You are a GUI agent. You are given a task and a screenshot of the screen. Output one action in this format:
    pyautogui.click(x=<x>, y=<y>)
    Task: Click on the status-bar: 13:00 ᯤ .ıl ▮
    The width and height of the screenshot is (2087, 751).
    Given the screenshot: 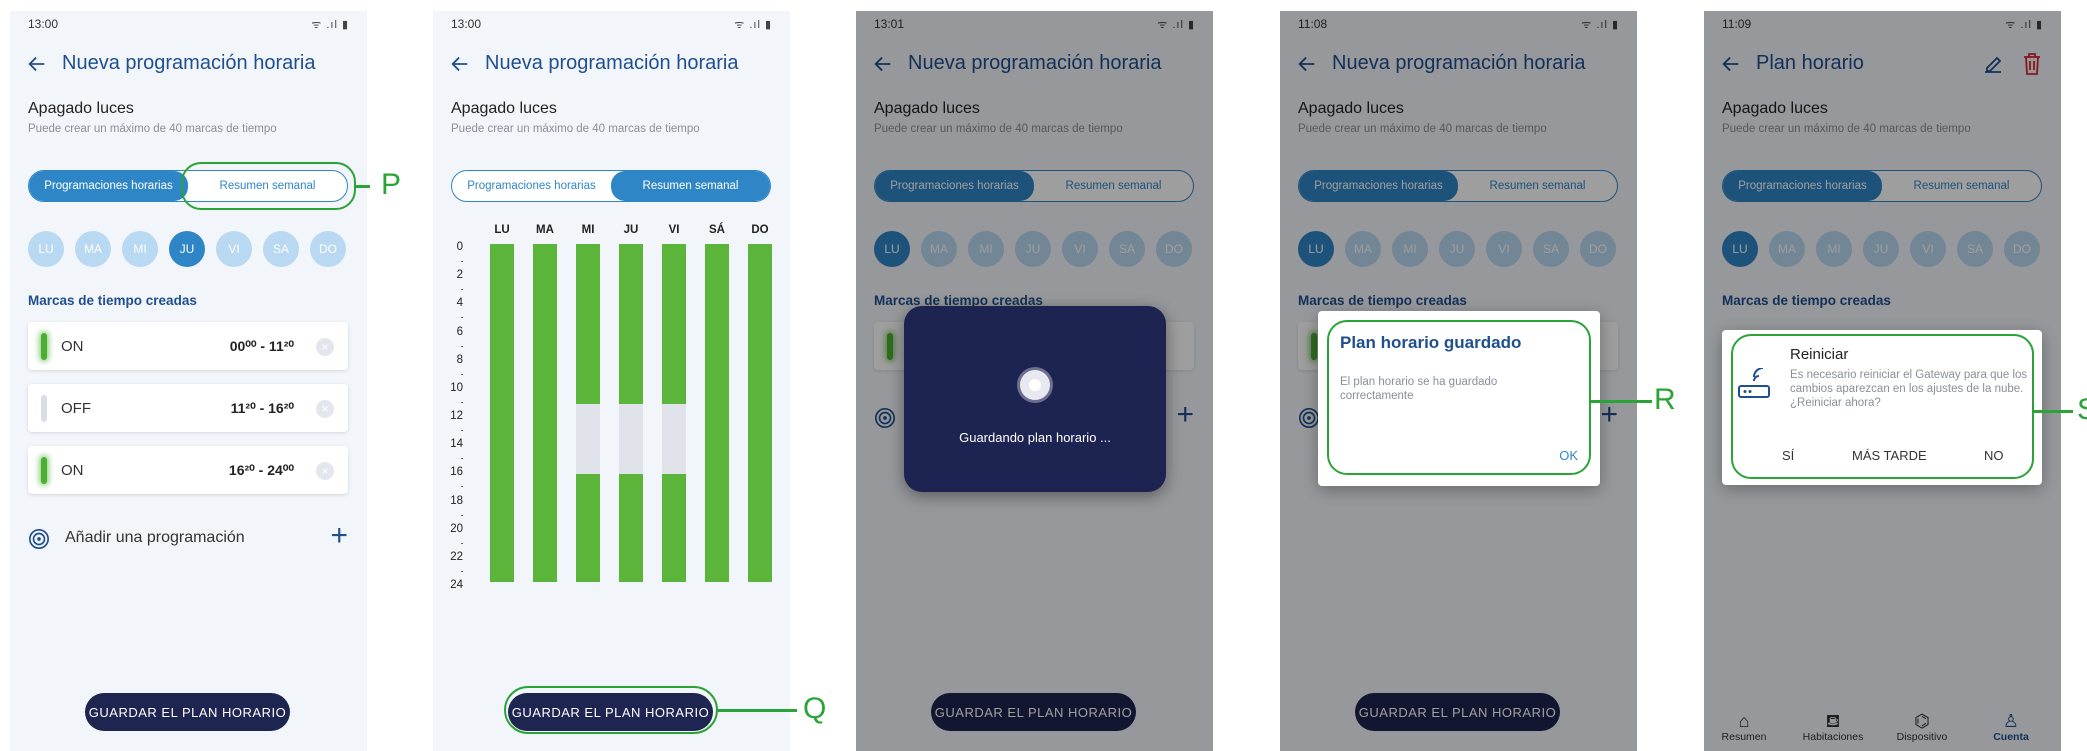 What is the action you would take?
    pyautogui.click(x=188, y=25)
    